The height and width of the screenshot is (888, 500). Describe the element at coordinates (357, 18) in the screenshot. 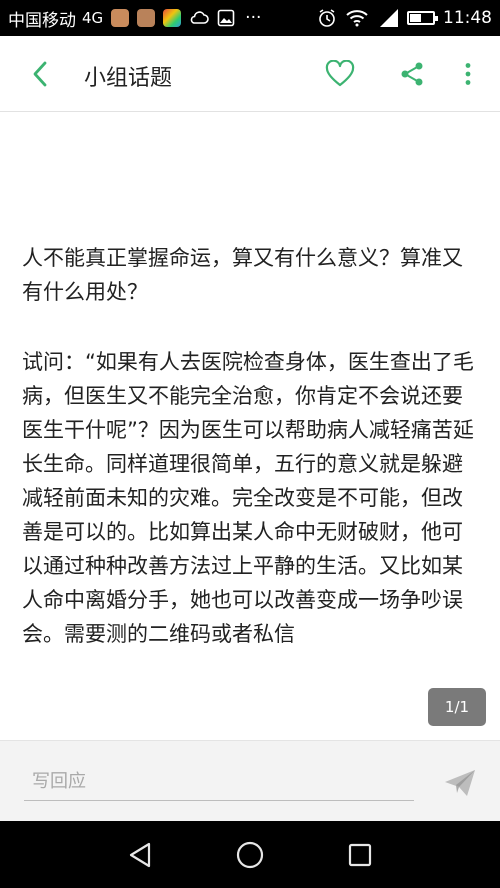

I see `wifi-icon` at that location.